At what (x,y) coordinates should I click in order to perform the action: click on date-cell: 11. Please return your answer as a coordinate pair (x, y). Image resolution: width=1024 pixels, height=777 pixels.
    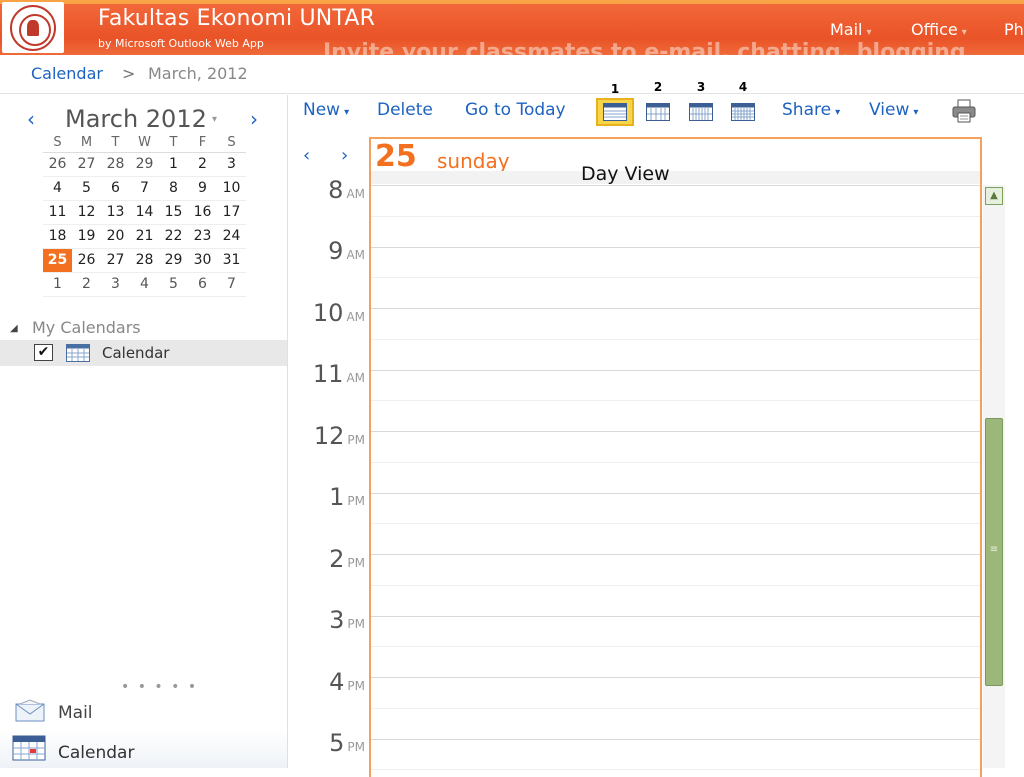
    Looking at the image, I should click on (57, 212).